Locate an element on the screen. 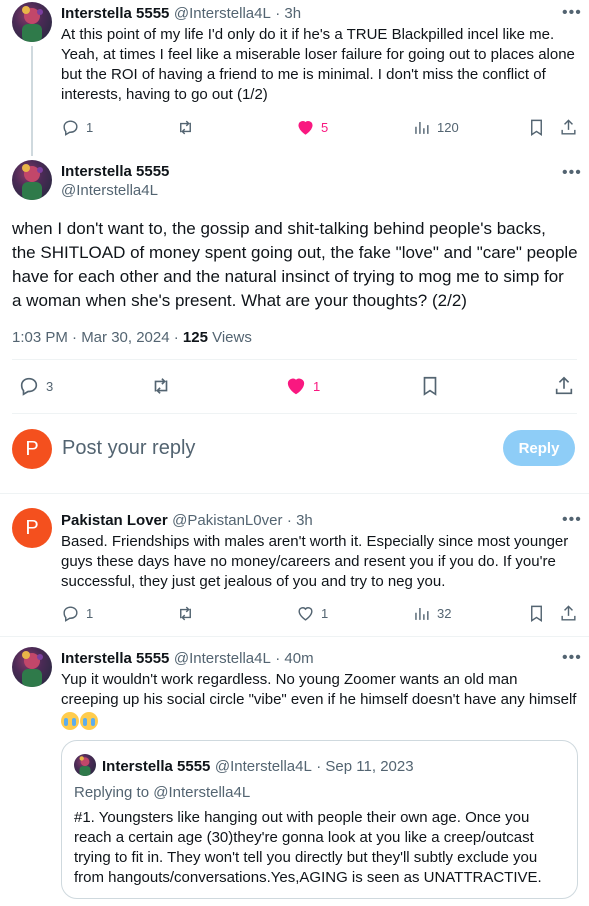  views-label: Views is located at coordinates (229, 337).